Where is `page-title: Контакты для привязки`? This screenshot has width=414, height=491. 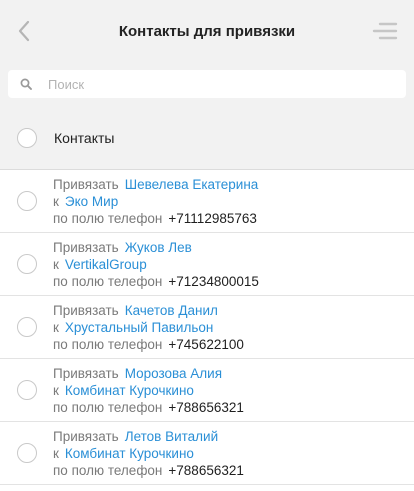 page-title: Контакты для привязки is located at coordinates (207, 31).